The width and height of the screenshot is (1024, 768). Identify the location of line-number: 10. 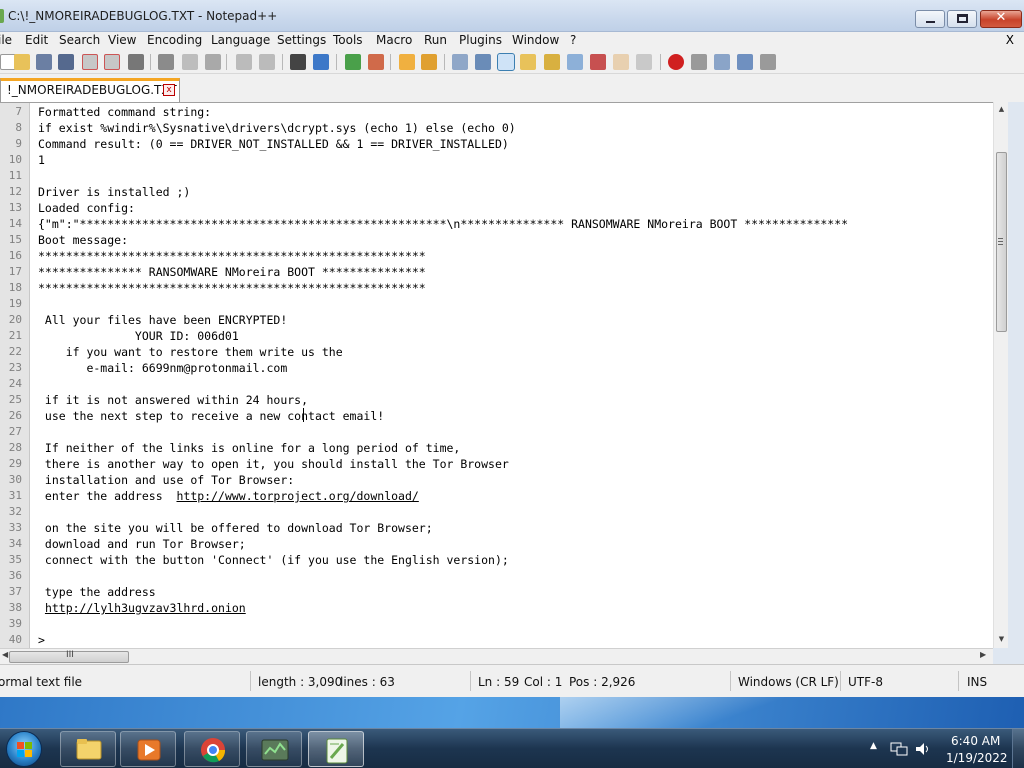
(11, 160).